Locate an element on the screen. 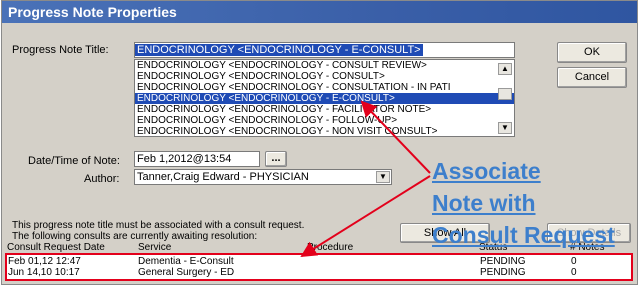  arrow-to-table-icon is located at coordinates (365, 216).